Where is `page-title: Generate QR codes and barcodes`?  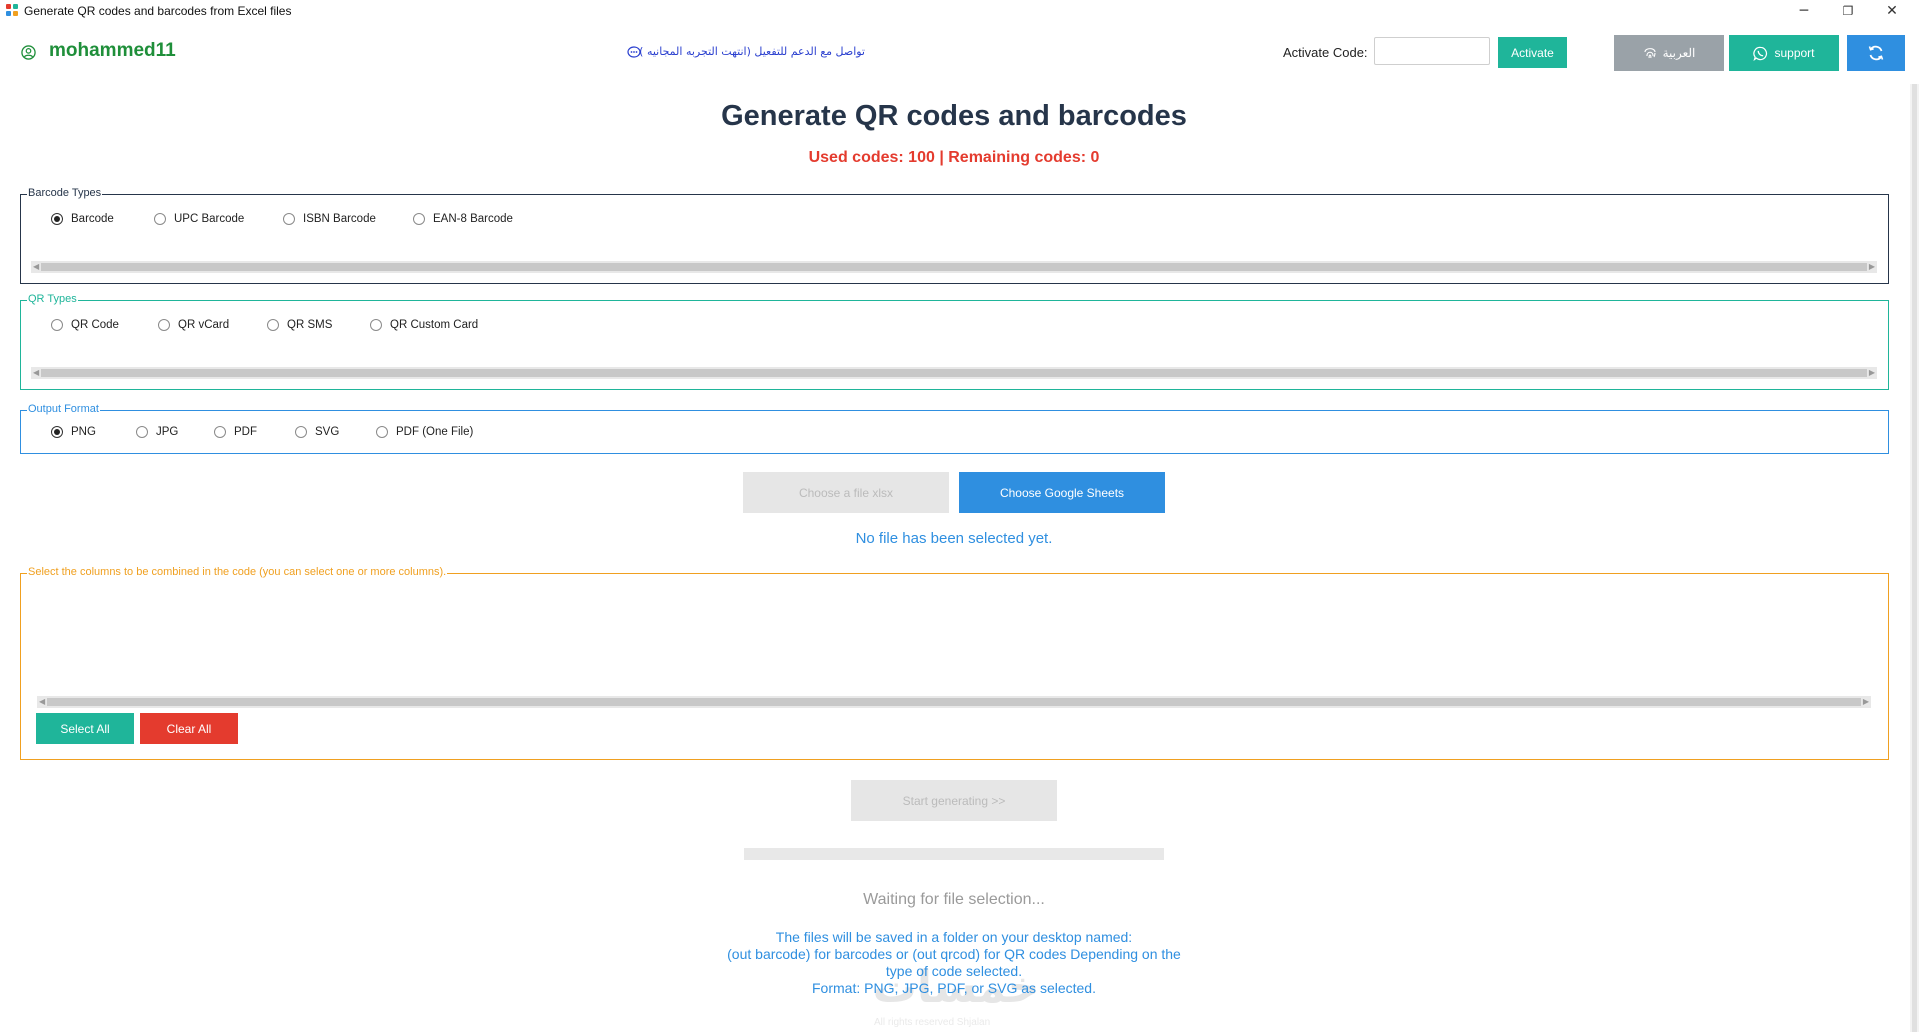 page-title: Generate QR codes and barcodes is located at coordinates (954, 116).